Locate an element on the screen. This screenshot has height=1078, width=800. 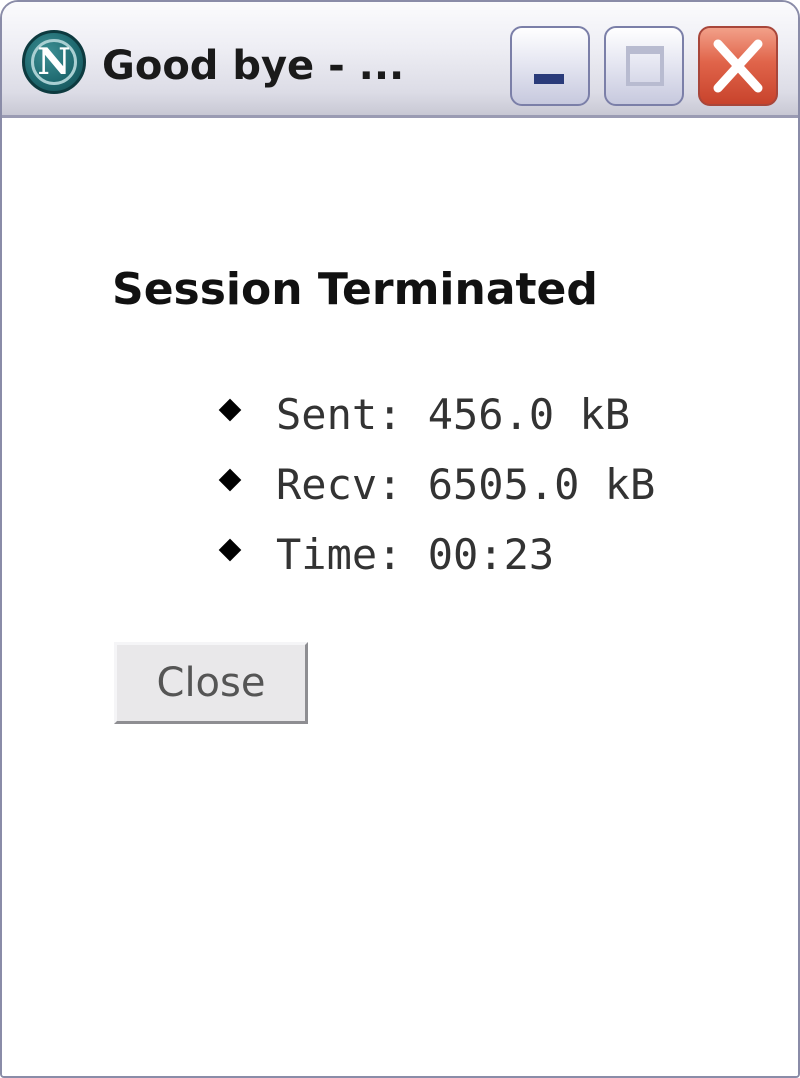
close-icon is located at coordinates (738, 66).